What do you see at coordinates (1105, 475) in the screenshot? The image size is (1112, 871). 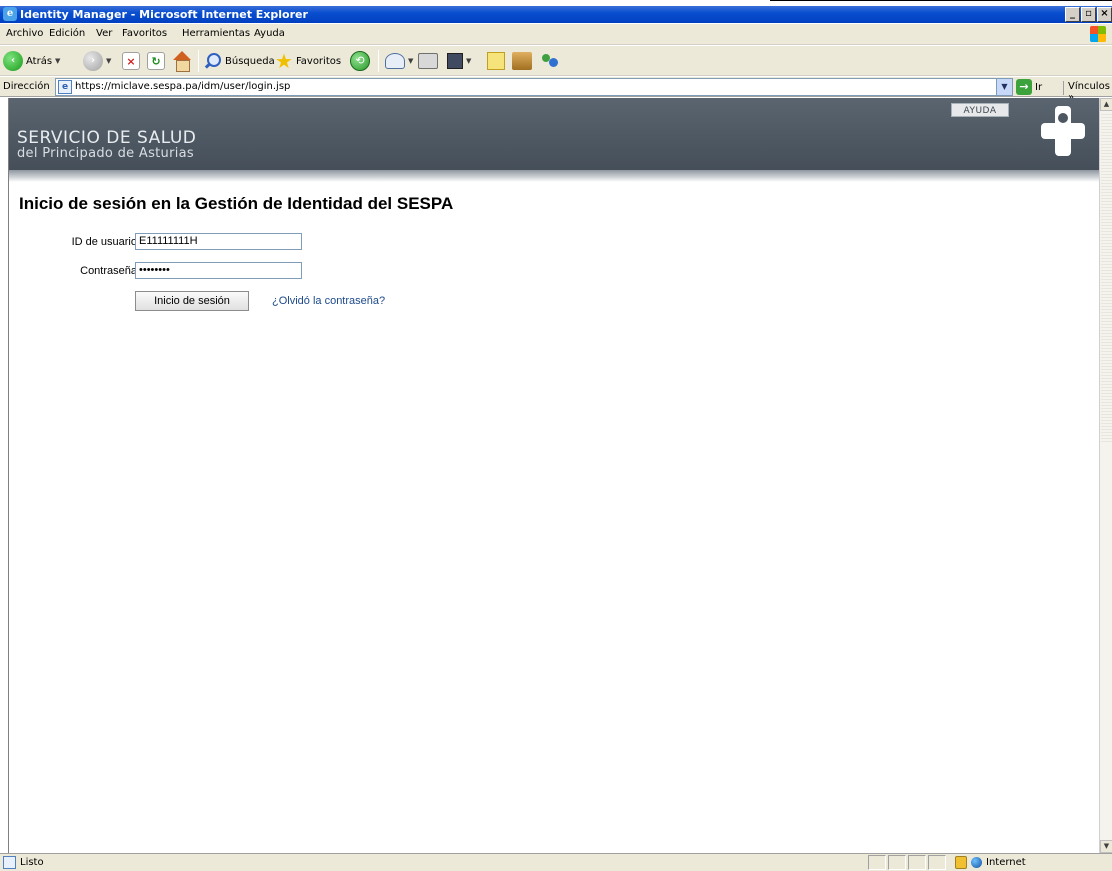 I see `vertical-scrollbar: ▲ ▼` at bounding box center [1105, 475].